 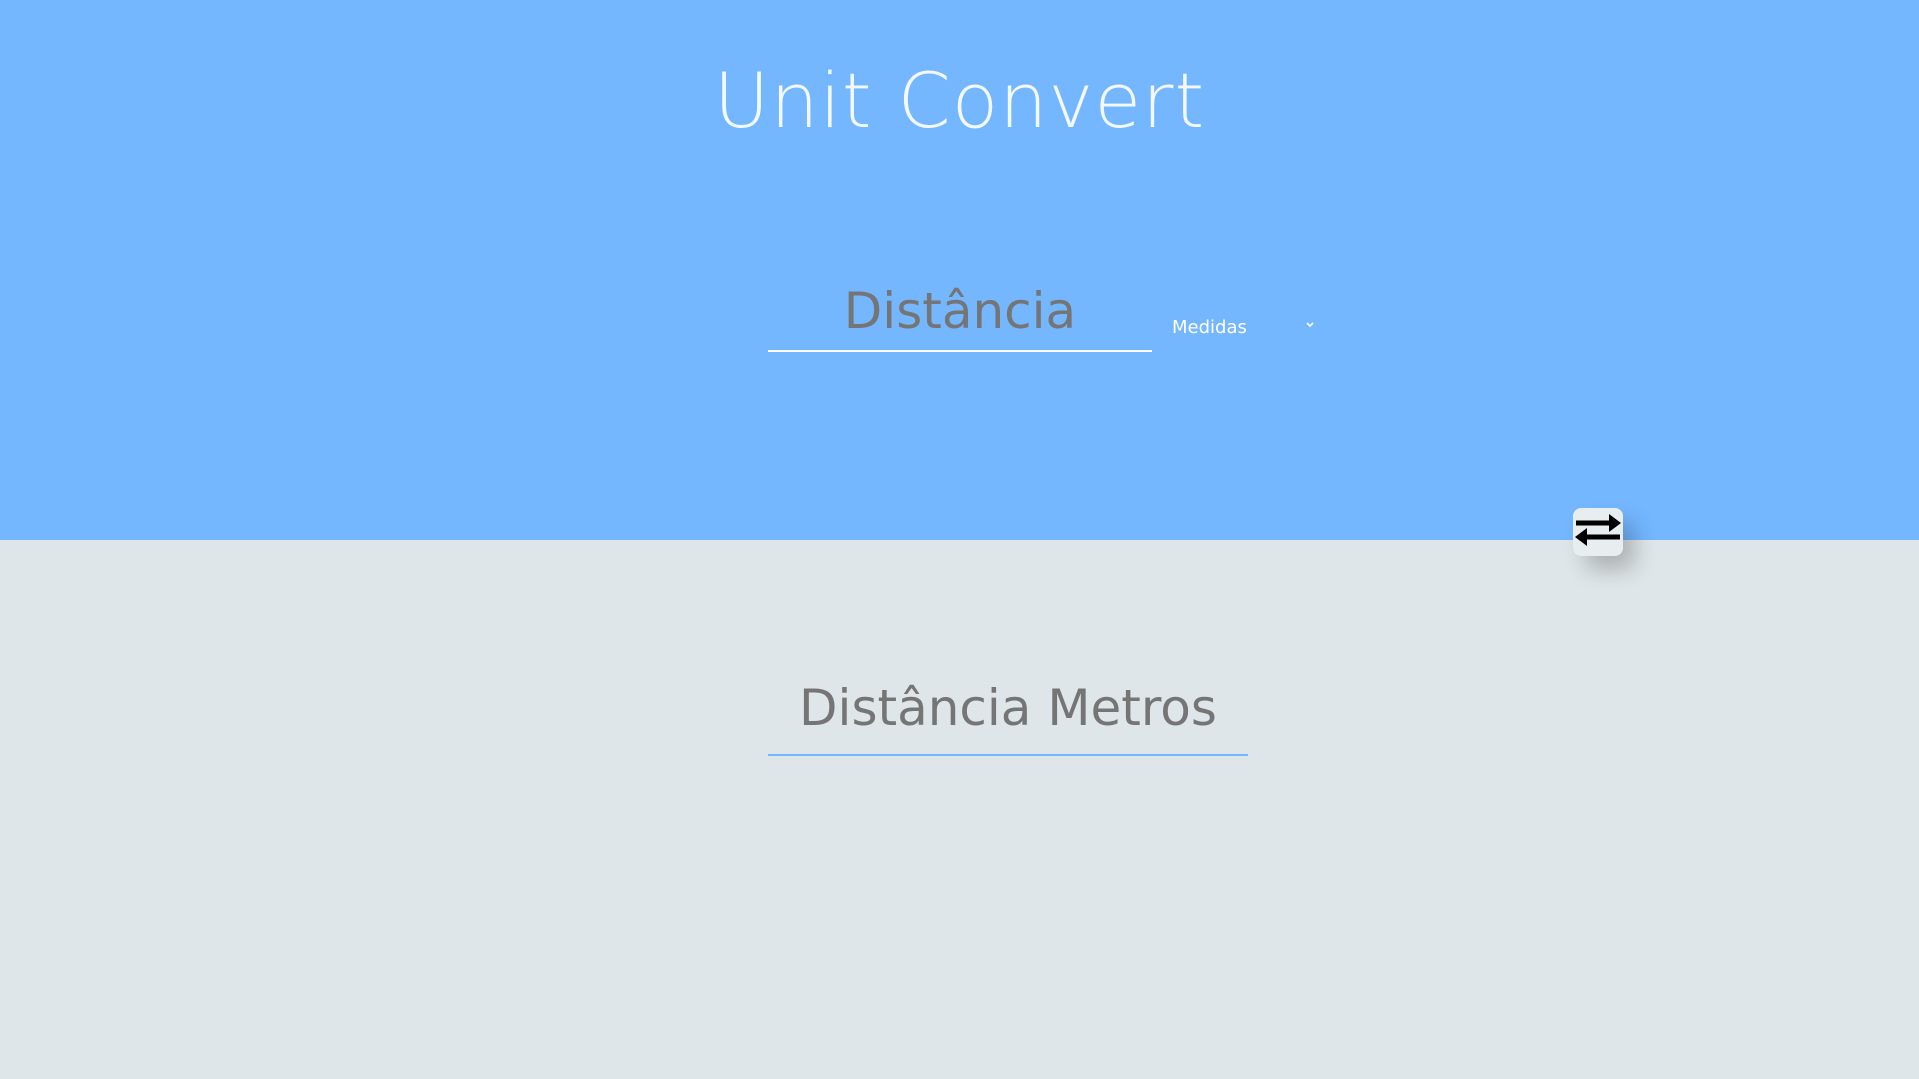 I want to click on distance-input-wrapper, so click(x=960, y=314).